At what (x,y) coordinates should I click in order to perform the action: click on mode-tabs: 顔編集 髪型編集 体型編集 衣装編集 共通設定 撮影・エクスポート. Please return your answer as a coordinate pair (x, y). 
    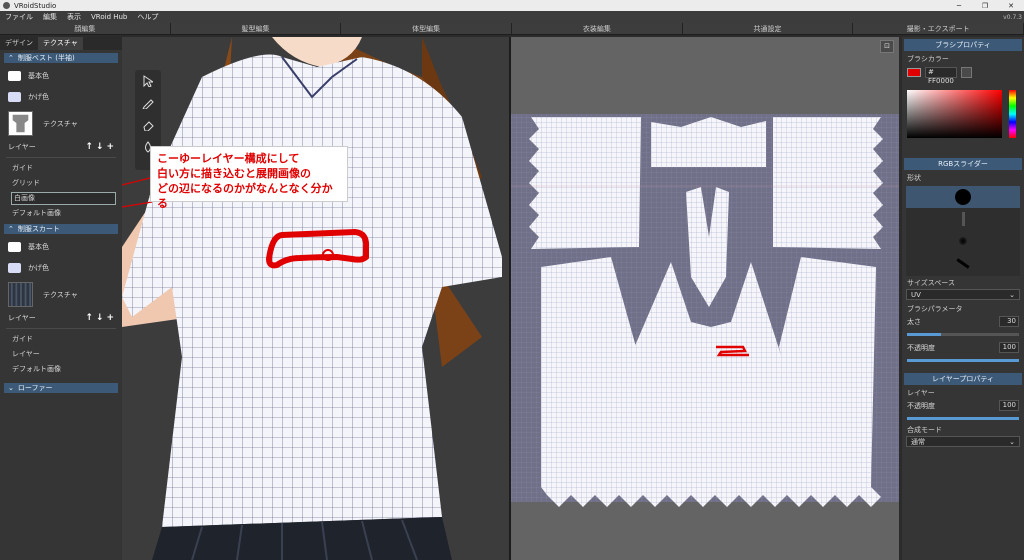
    Looking at the image, I should click on (512, 29).